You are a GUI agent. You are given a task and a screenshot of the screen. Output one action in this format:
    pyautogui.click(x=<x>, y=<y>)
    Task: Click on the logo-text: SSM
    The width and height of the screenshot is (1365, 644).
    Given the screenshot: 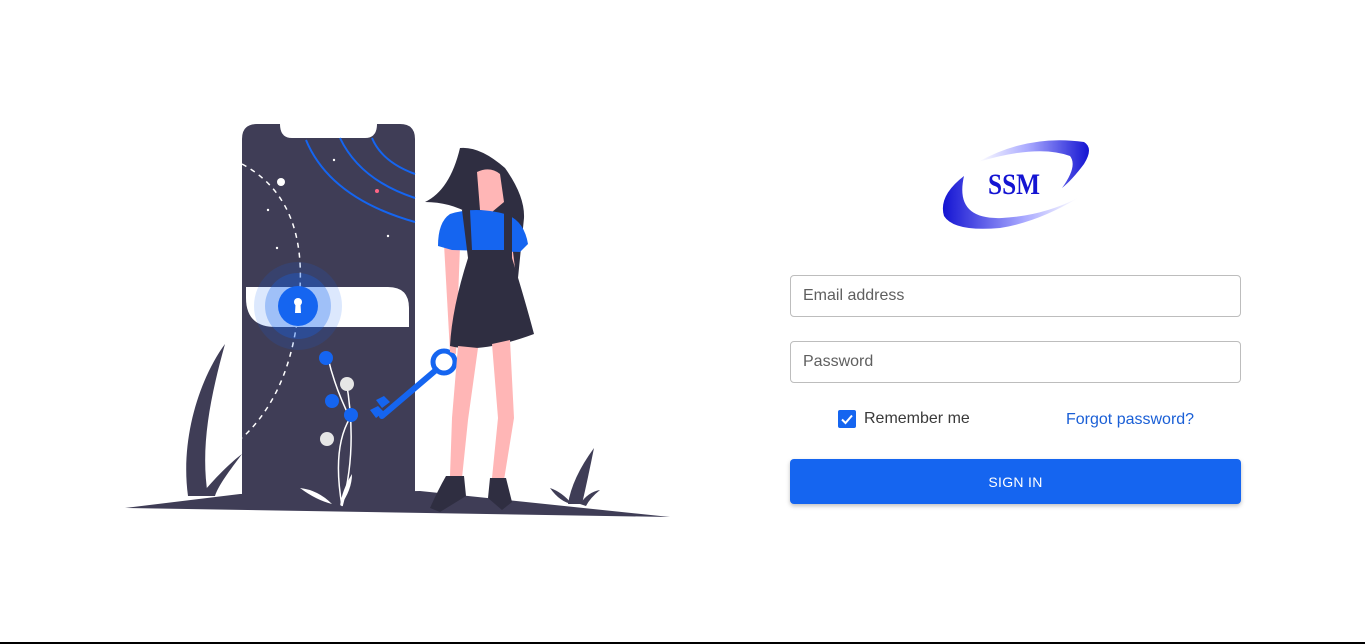 What is the action you would take?
    pyautogui.click(x=1014, y=184)
    